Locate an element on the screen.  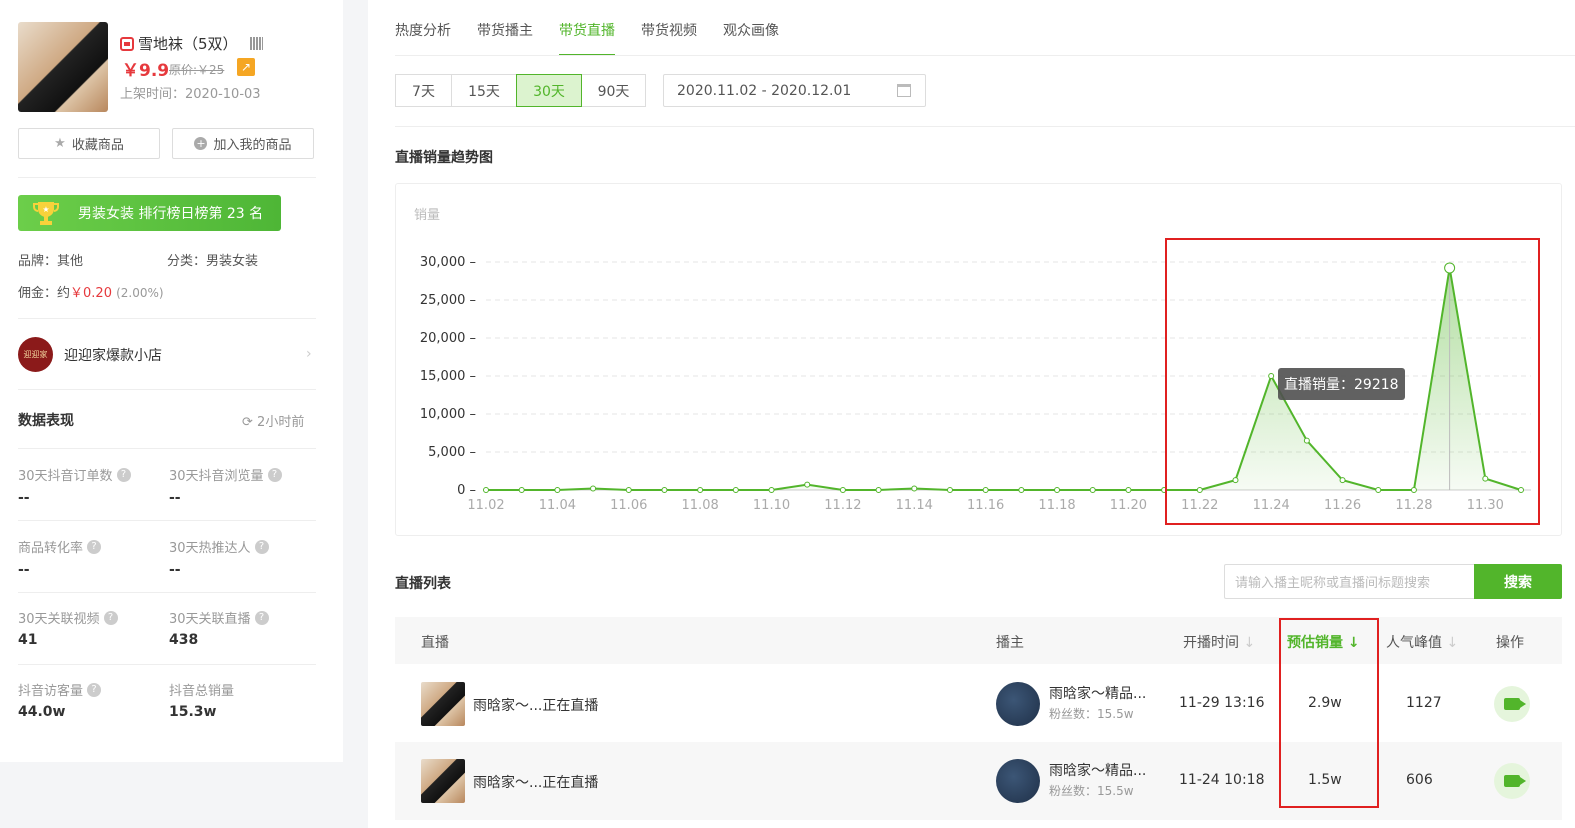
product-name: 雪地袜（5双） is located at coordinates (188, 43).